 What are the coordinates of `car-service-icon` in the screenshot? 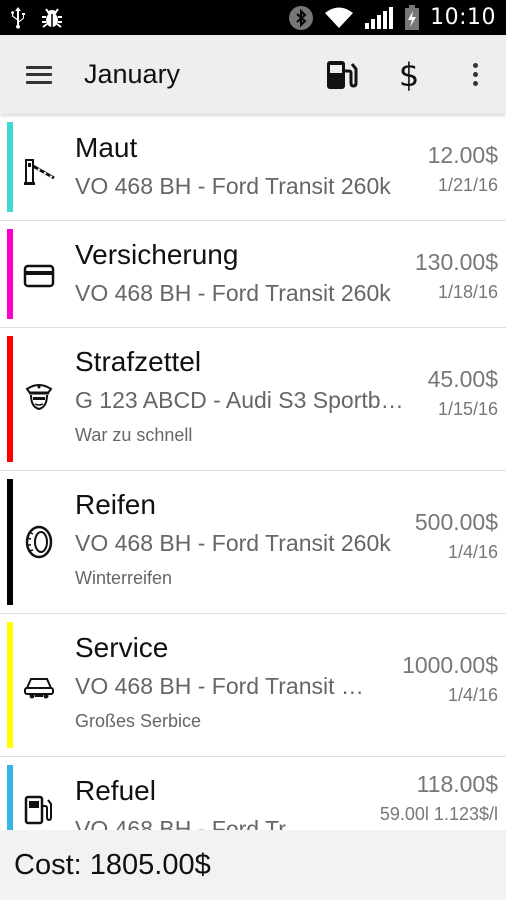 It's located at (39, 687).